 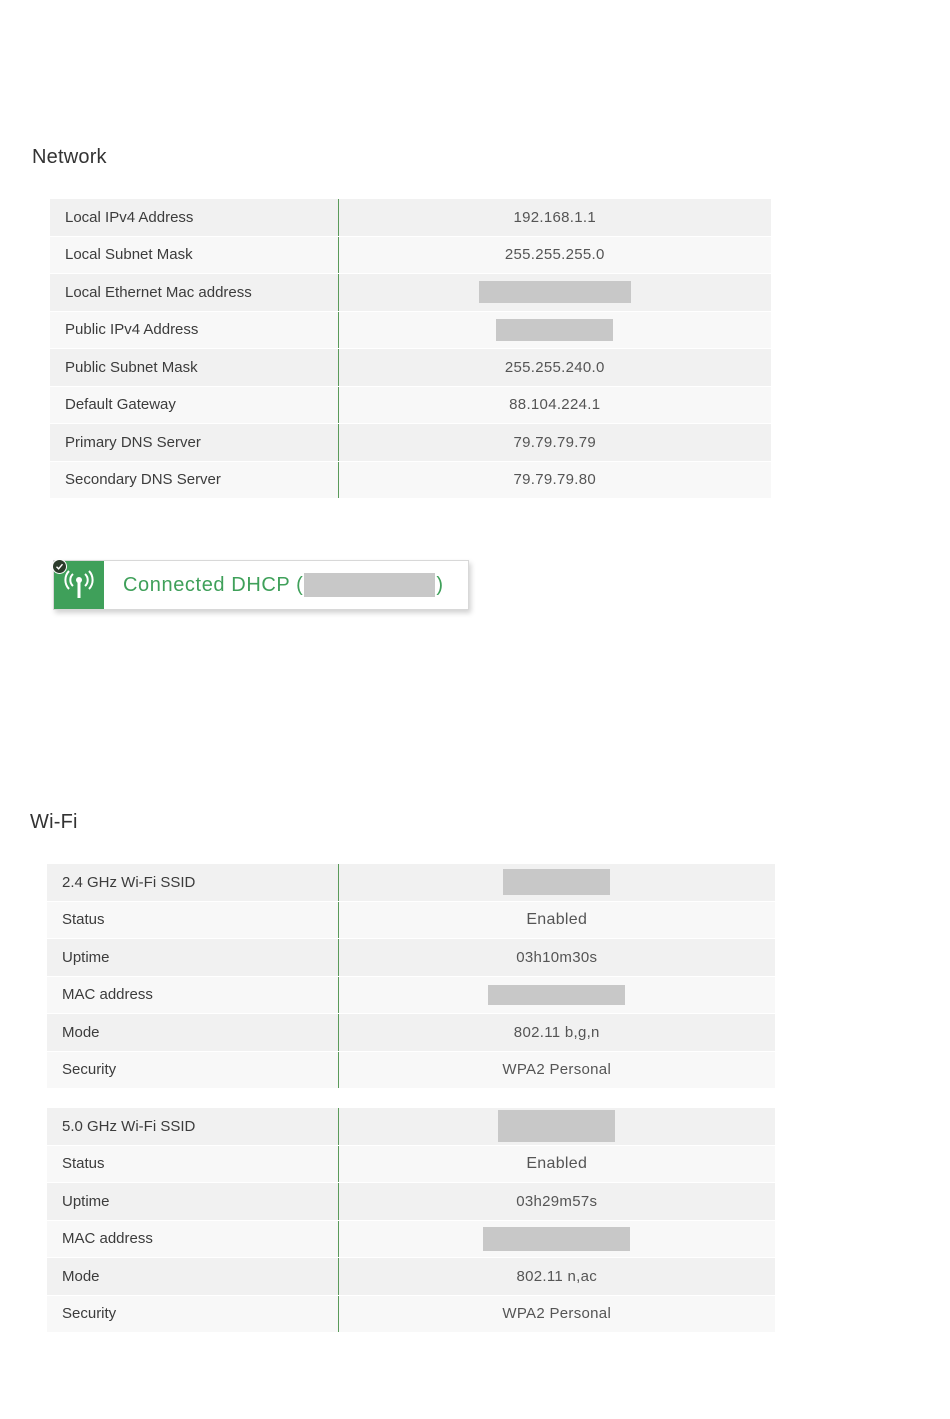 What do you see at coordinates (554, 442) in the screenshot?
I see `primary-dns-value: 79.79.79.79` at bounding box center [554, 442].